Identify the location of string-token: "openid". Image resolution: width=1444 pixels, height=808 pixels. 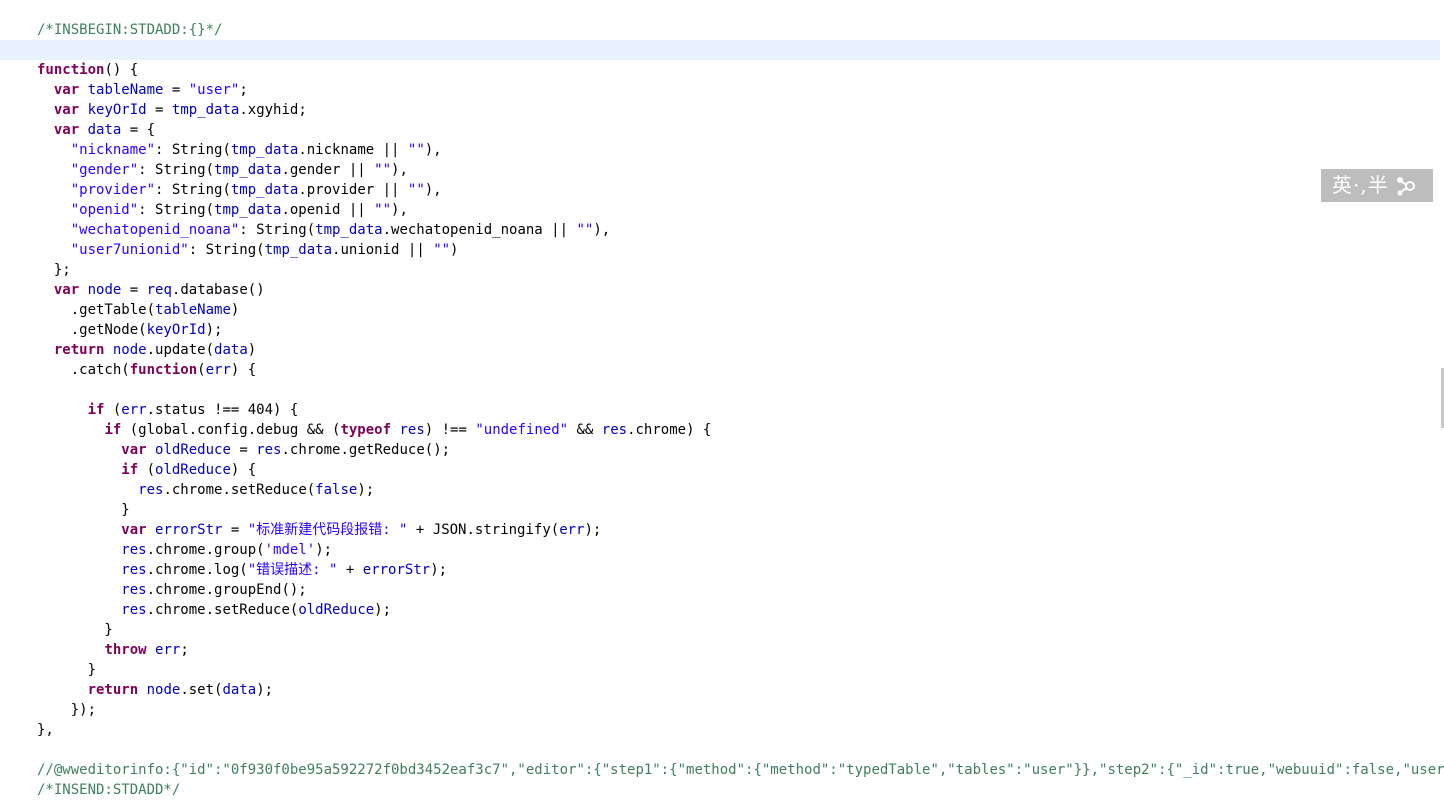
(104, 210).